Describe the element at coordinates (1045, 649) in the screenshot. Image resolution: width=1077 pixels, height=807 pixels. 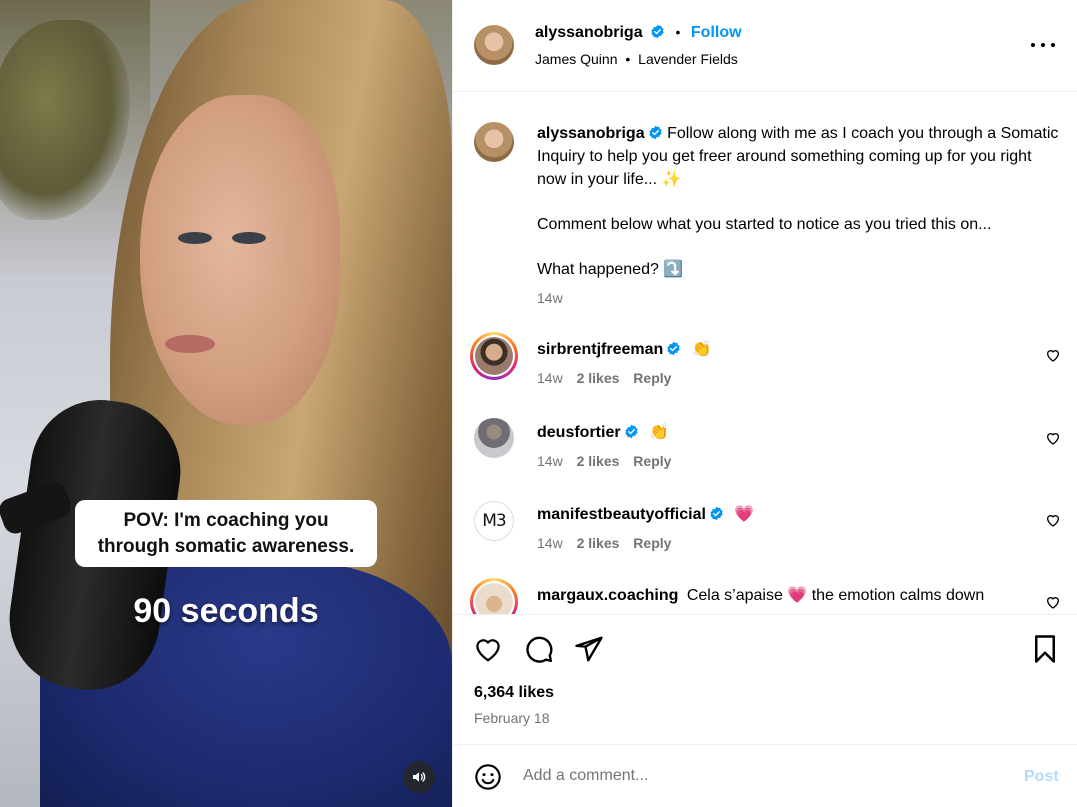
I see `bookmark-icon` at that location.